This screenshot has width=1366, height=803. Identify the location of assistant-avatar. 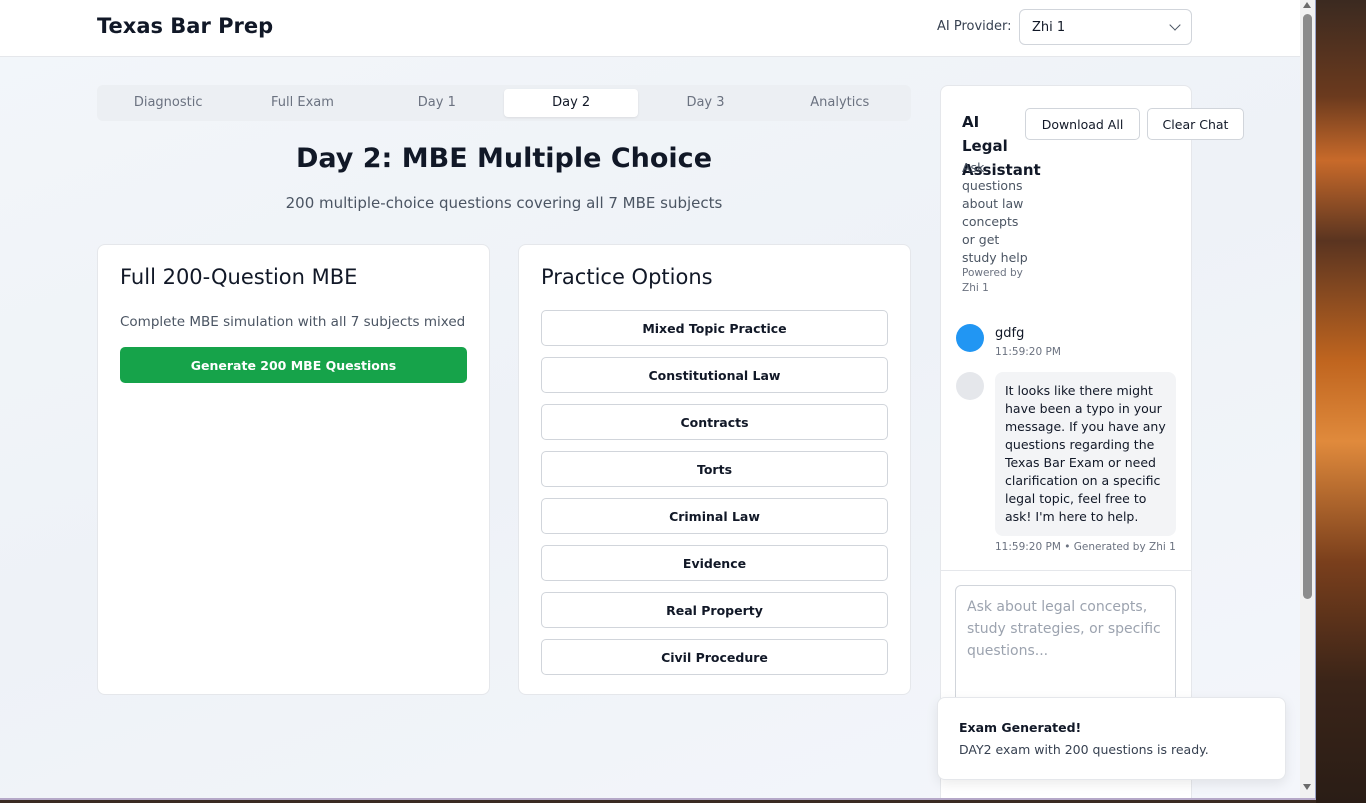
(970, 386).